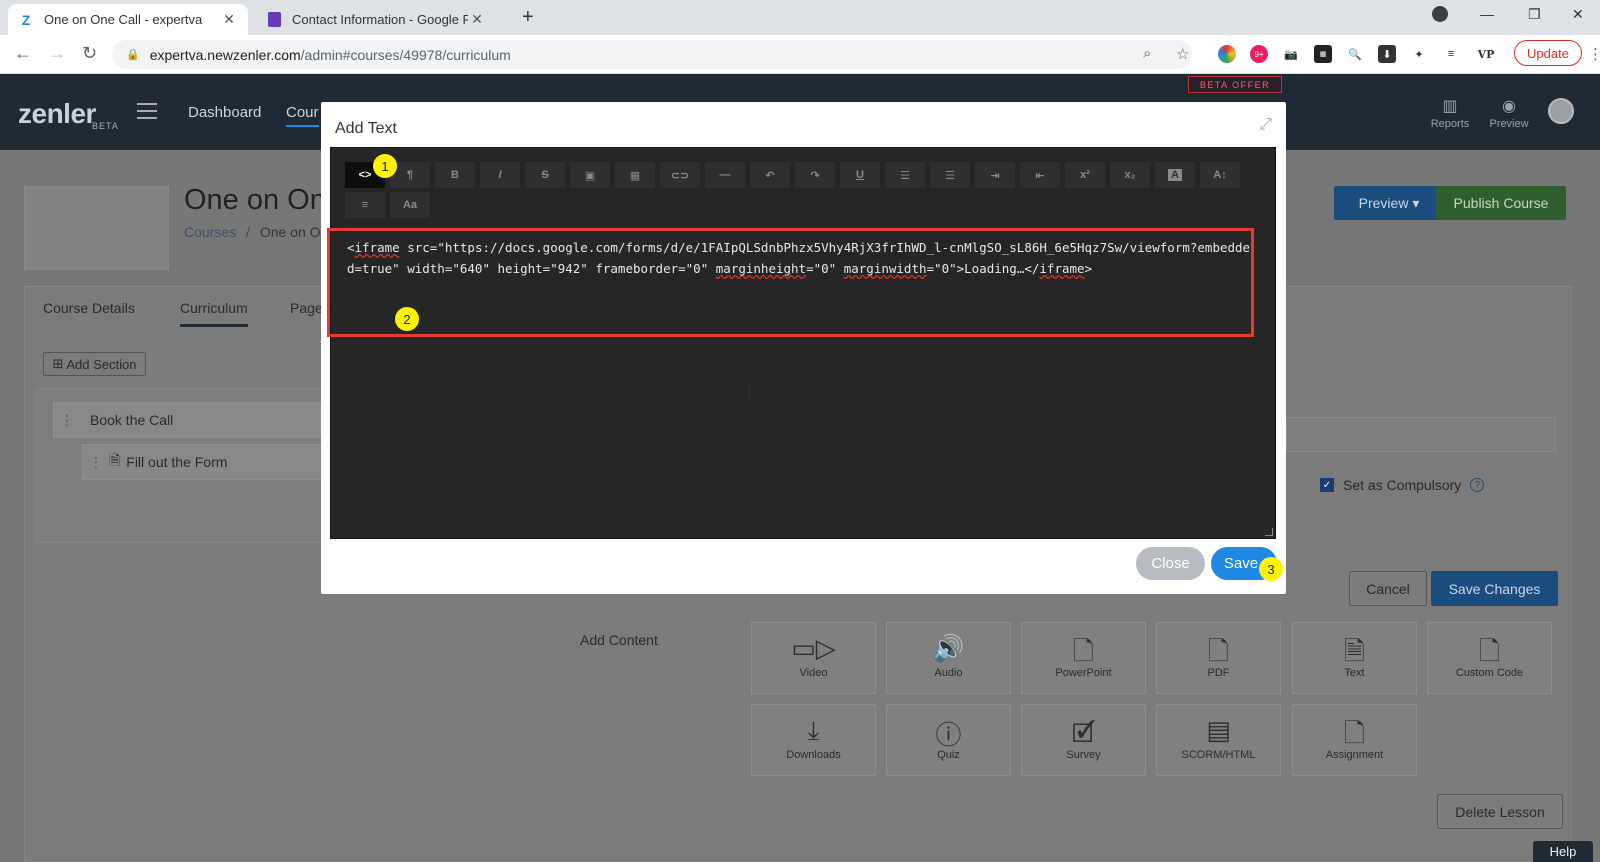 The height and width of the screenshot is (862, 1600). I want to click on publish-course-button: Publish Course, so click(1501, 203).